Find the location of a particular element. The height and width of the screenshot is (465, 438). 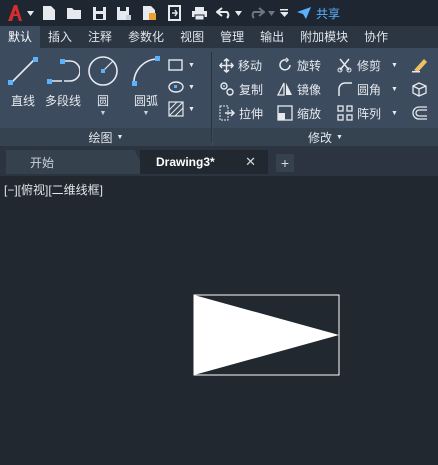

explode-icon is located at coordinates (419, 89).